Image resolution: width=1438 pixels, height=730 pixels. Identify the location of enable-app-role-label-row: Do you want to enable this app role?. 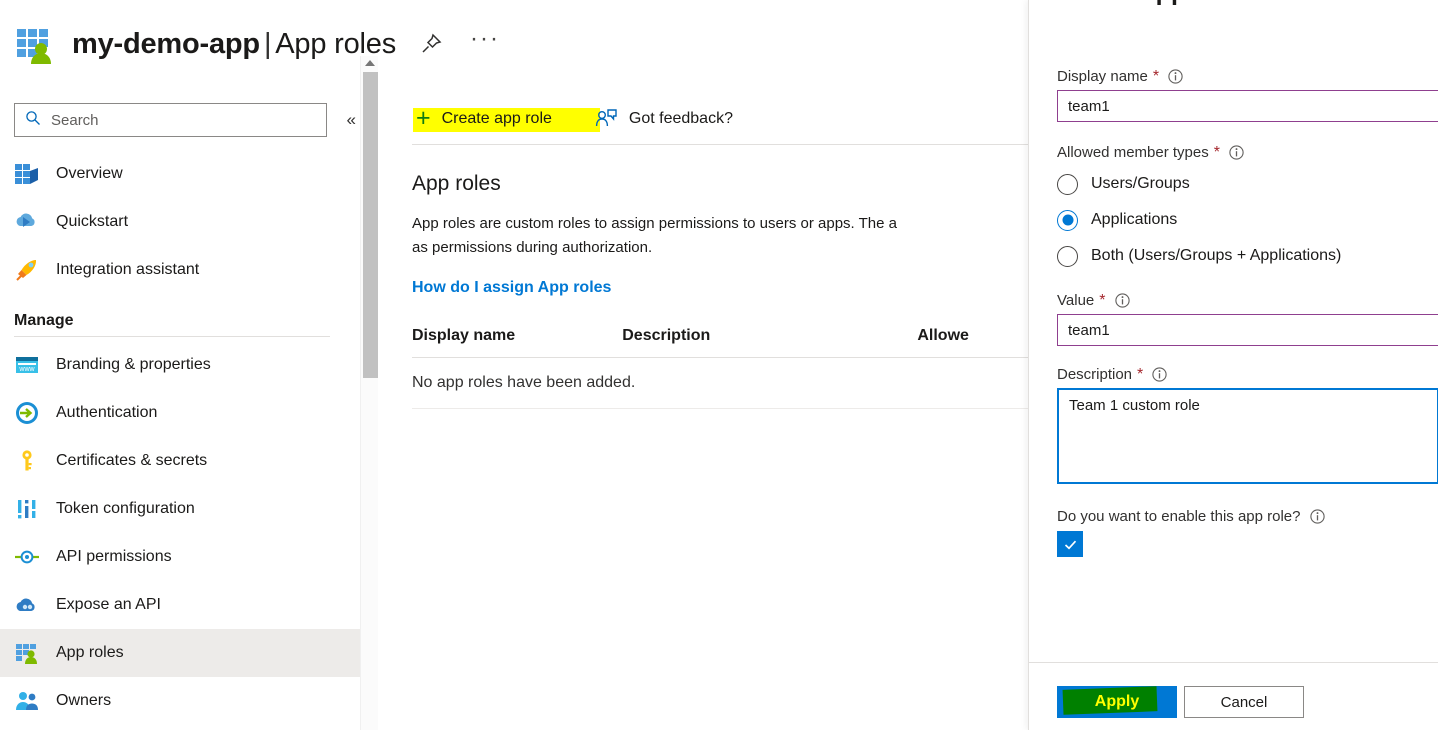
(1234, 516).